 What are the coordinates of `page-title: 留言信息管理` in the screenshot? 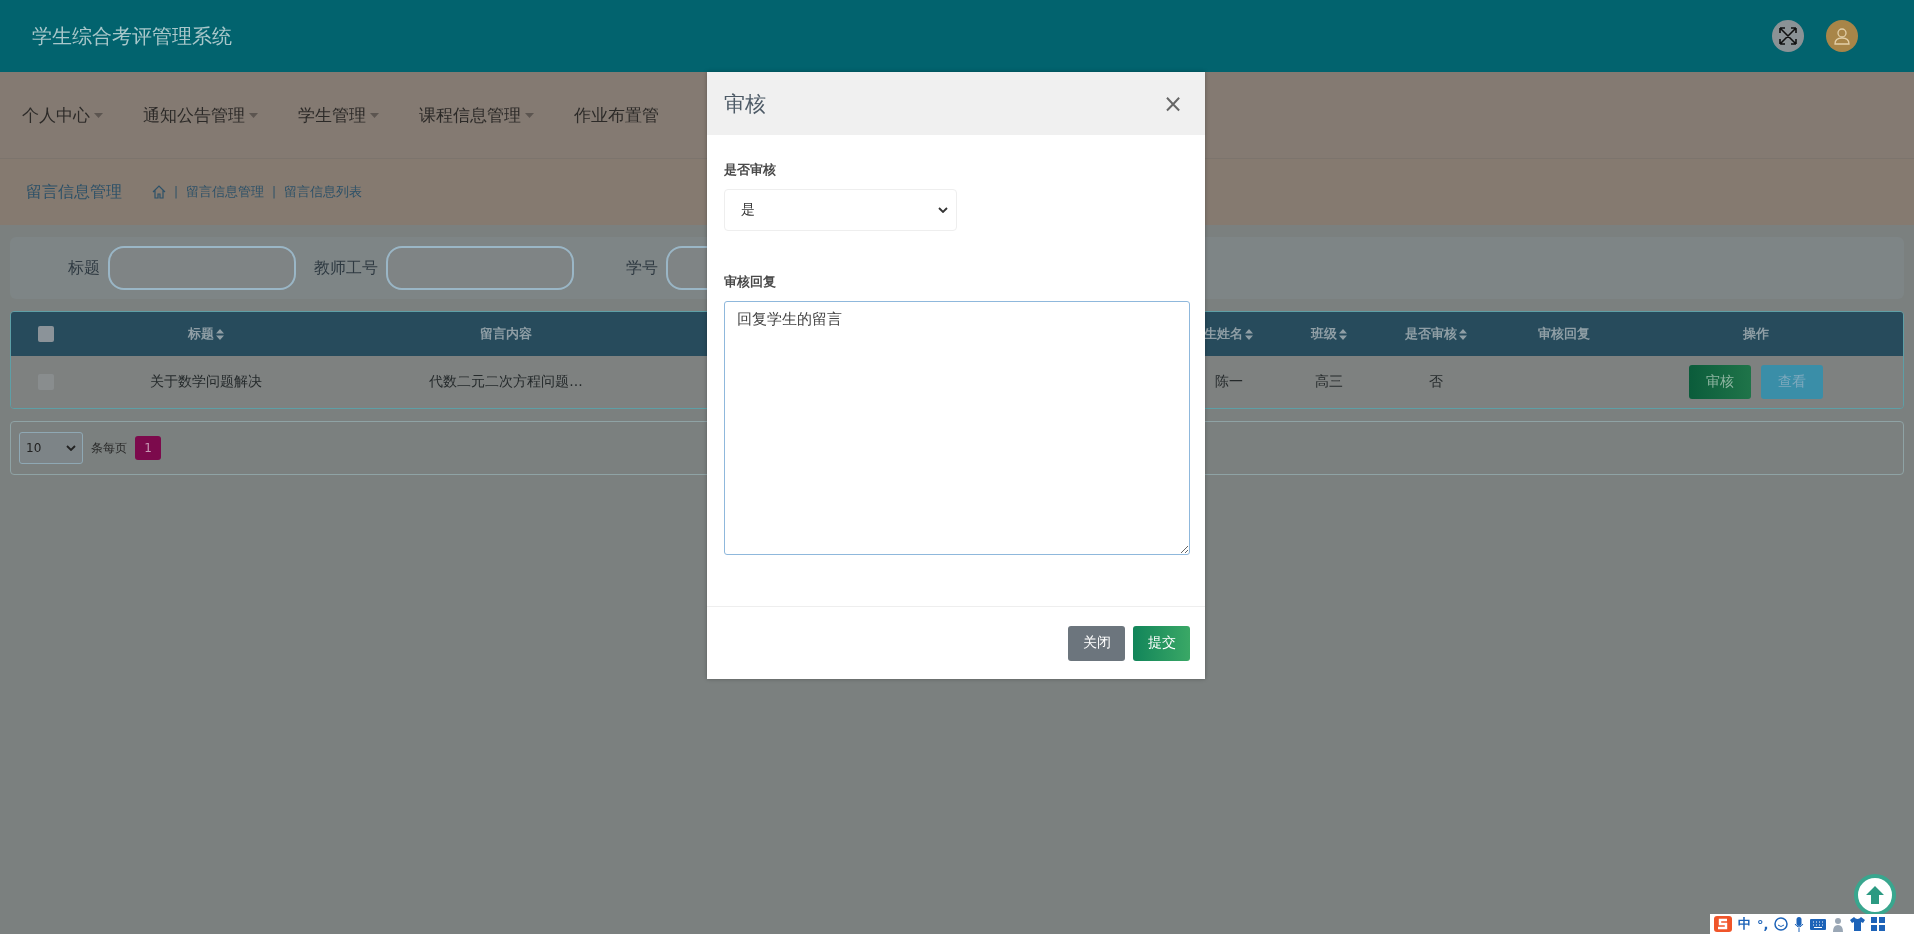 It's located at (74, 192).